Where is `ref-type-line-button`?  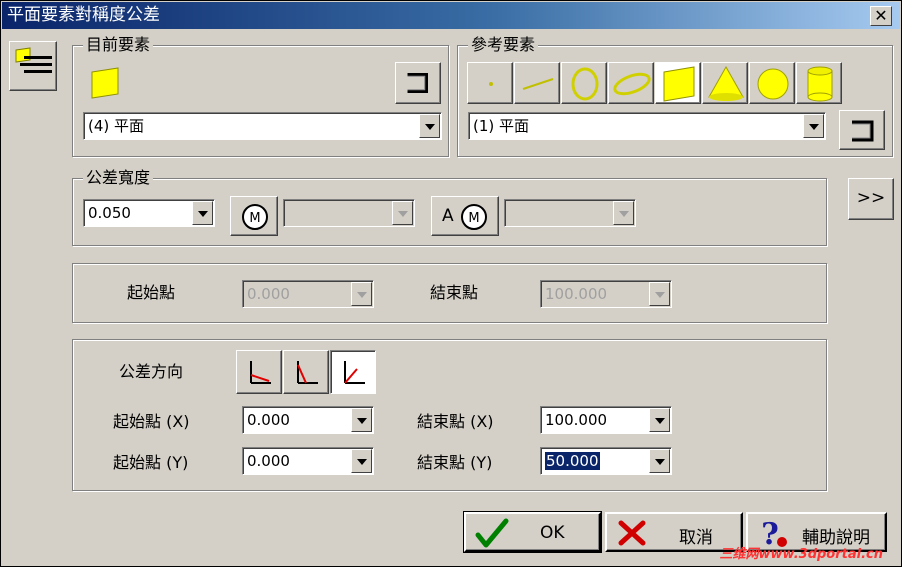 ref-type-line-button is located at coordinates (537, 83).